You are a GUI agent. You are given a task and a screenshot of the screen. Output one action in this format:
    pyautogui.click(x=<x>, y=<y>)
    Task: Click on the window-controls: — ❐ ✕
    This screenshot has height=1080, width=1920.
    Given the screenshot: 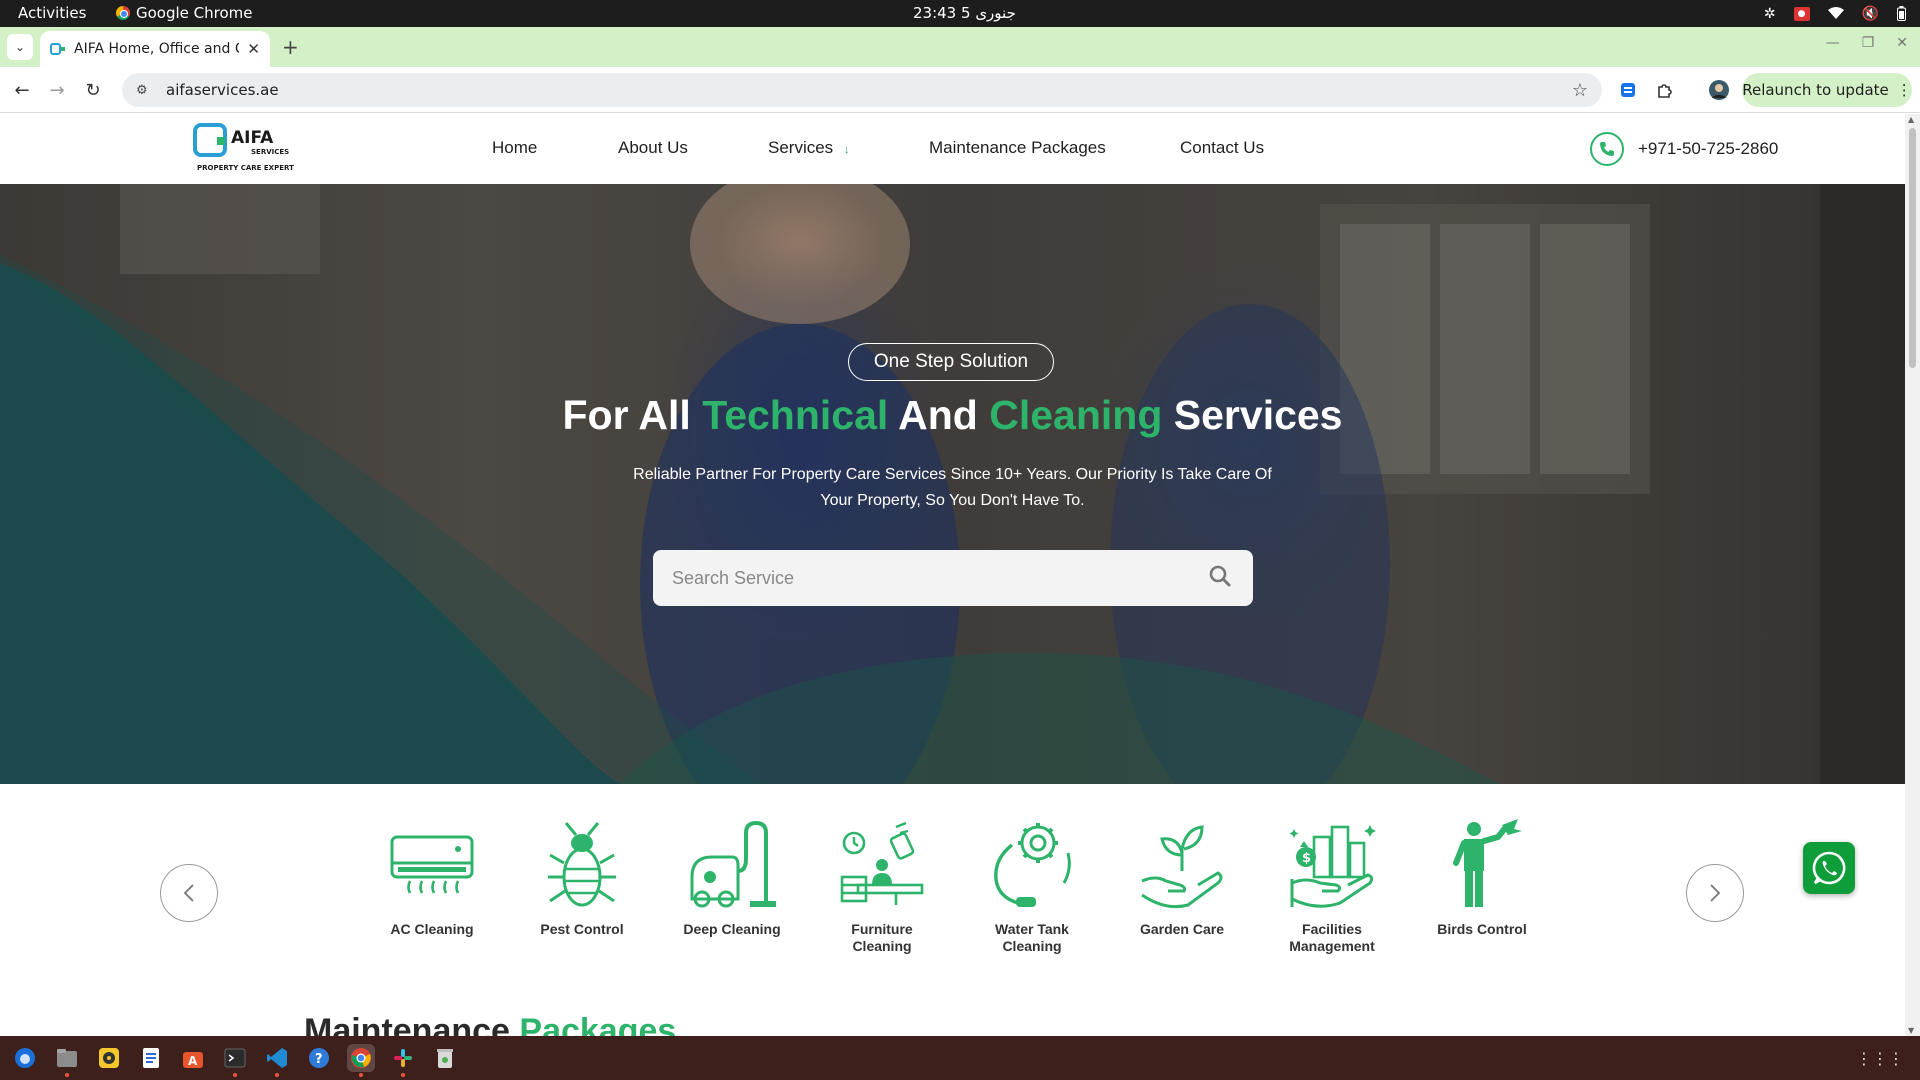 What is the action you would take?
    pyautogui.click(x=1867, y=43)
    